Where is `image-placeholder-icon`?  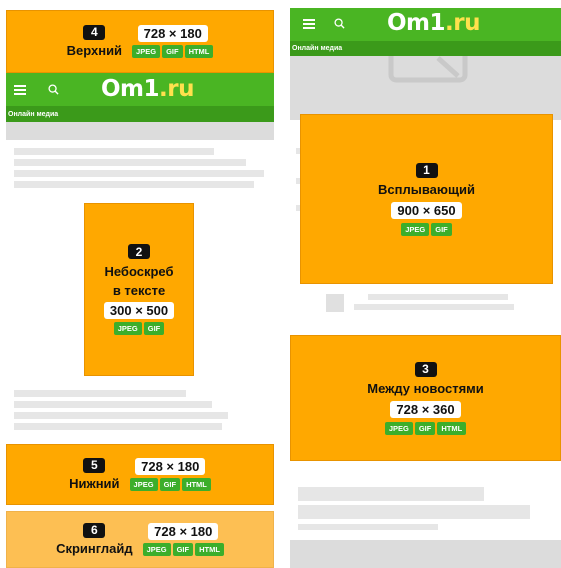 image-placeholder-icon is located at coordinates (428, 69).